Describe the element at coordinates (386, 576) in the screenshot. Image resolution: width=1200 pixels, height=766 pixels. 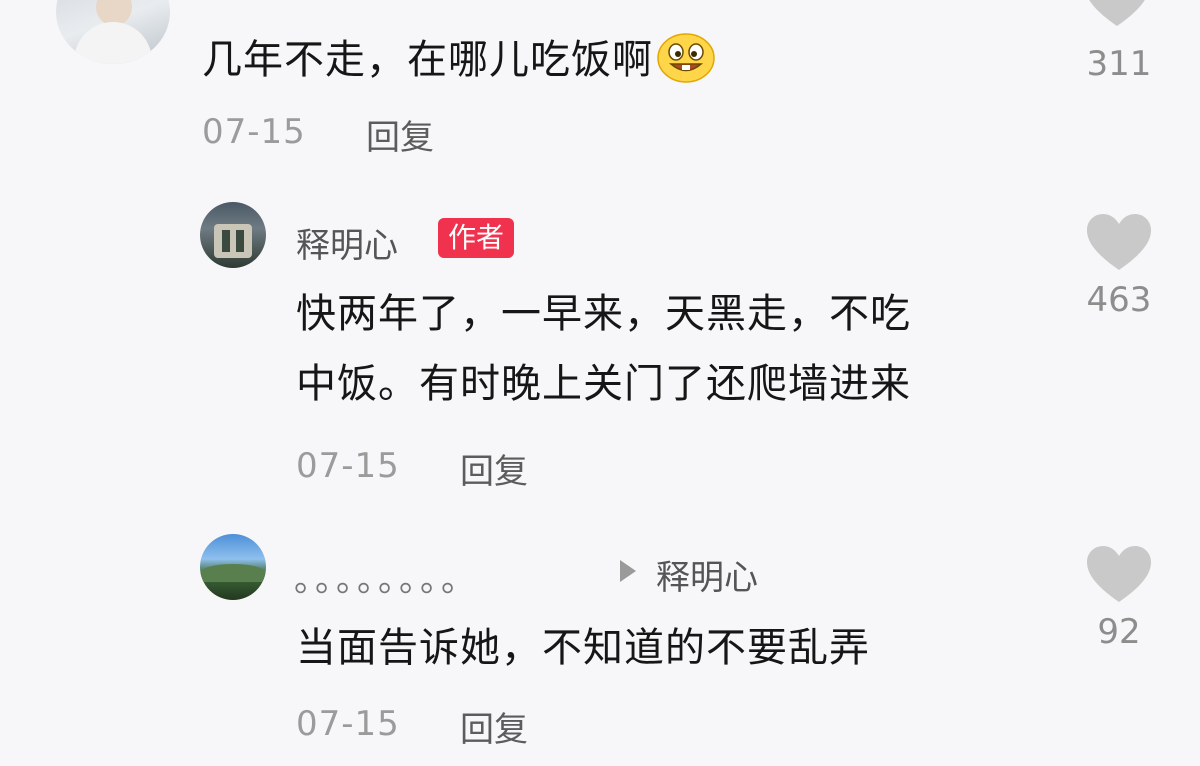
I see `username: 。。。。。。。。` at that location.